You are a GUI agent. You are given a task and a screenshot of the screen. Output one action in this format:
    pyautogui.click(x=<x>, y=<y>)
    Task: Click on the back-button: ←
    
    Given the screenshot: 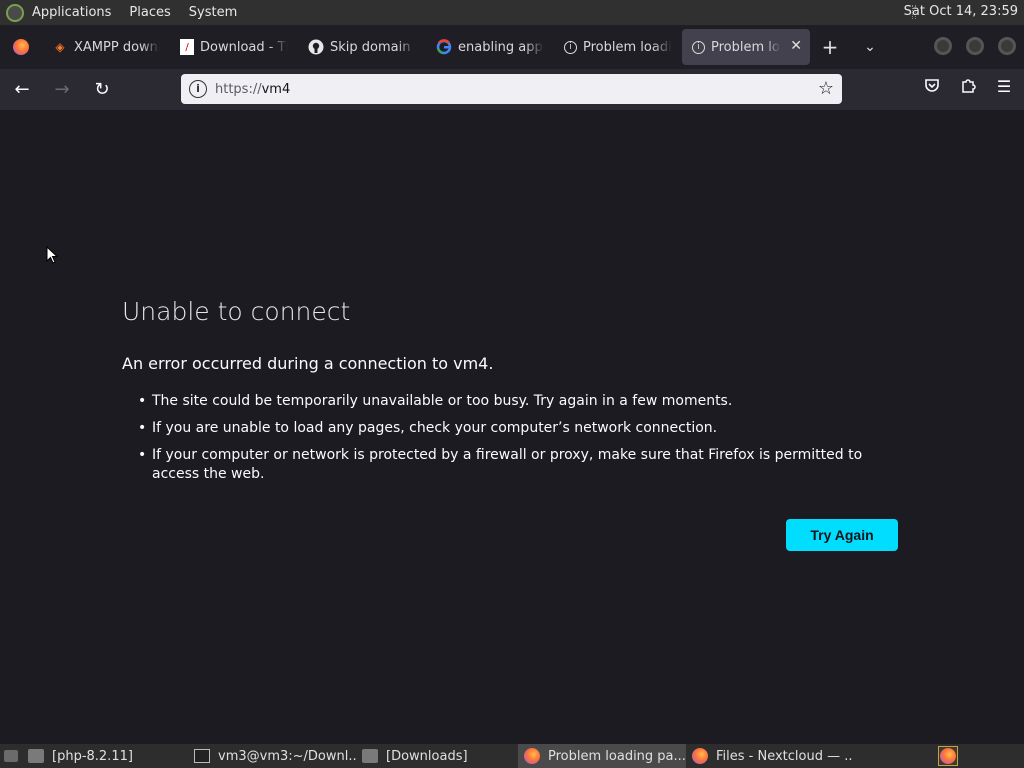 What is the action you would take?
    pyautogui.click(x=22, y=90)
    